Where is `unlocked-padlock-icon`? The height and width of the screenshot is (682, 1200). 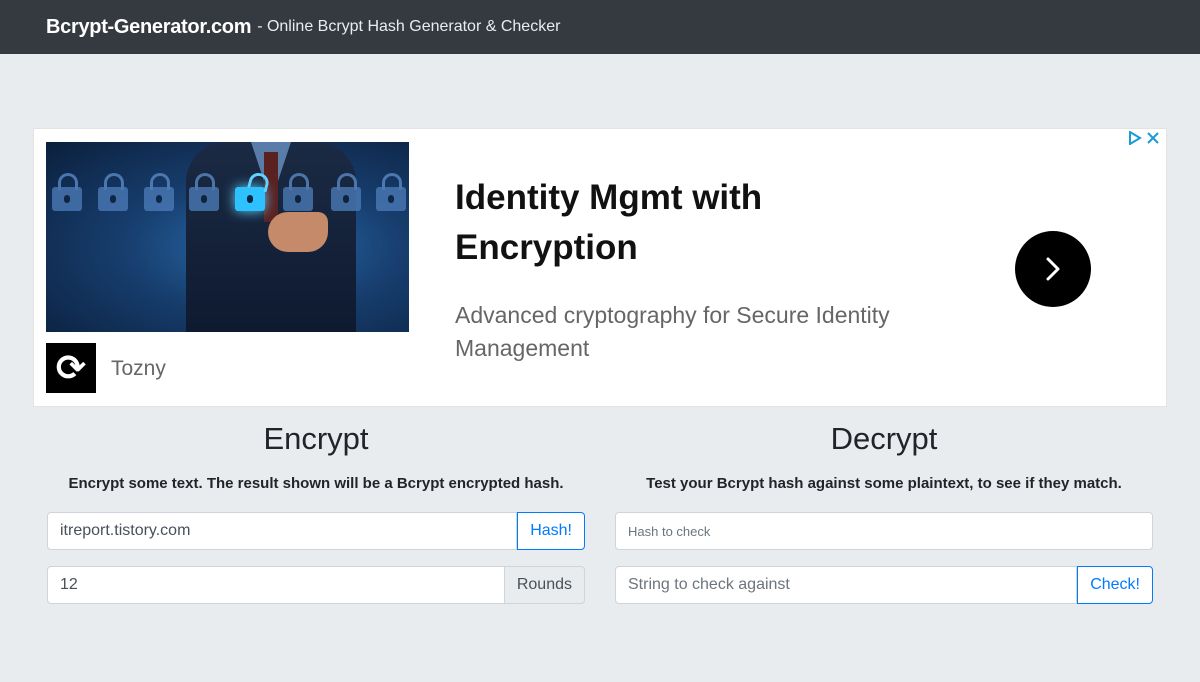 unlocked-padlock-icon is located at coordinates (250, 199).